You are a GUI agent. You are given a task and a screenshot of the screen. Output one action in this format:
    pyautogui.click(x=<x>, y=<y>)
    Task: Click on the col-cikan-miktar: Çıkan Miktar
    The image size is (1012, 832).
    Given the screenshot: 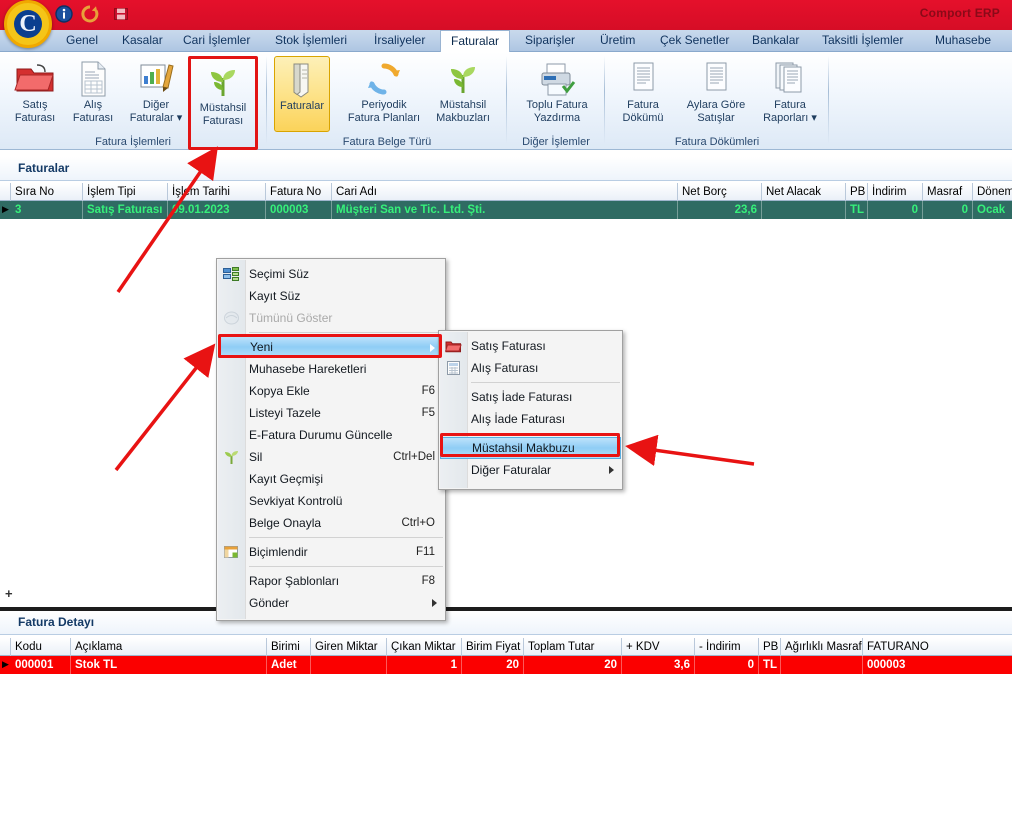 What is the action you would take?
    pyautogui.click(x=424, y=647)
    